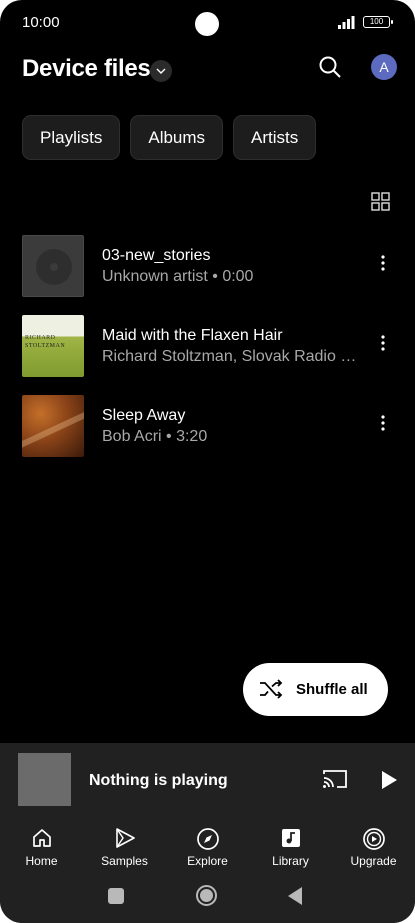  I want to click on nav-samples: Samples, so click(124, 849).